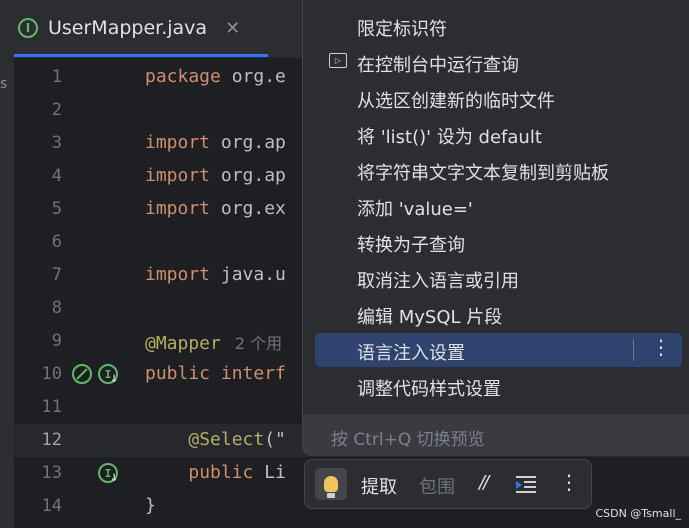  What do you see at coordinates (258, 343) in the screenshot?
I see `usages-hint: 2 个用` at bounding box center [258, 343].